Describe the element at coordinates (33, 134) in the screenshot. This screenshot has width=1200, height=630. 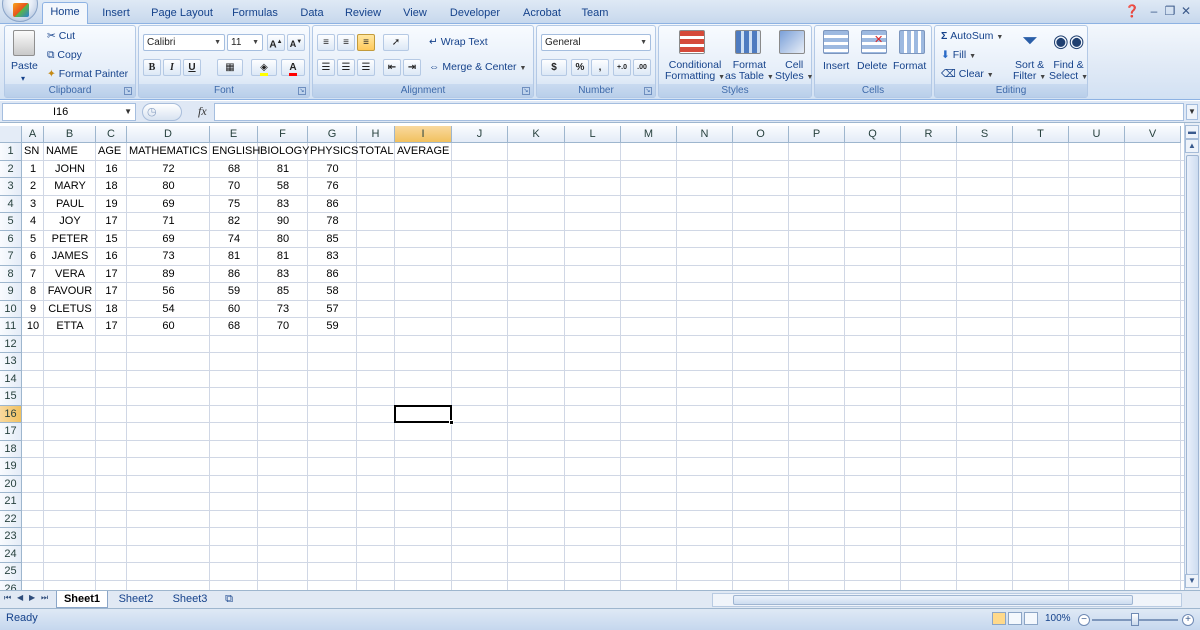
I see `column-header-a: A` at that location.